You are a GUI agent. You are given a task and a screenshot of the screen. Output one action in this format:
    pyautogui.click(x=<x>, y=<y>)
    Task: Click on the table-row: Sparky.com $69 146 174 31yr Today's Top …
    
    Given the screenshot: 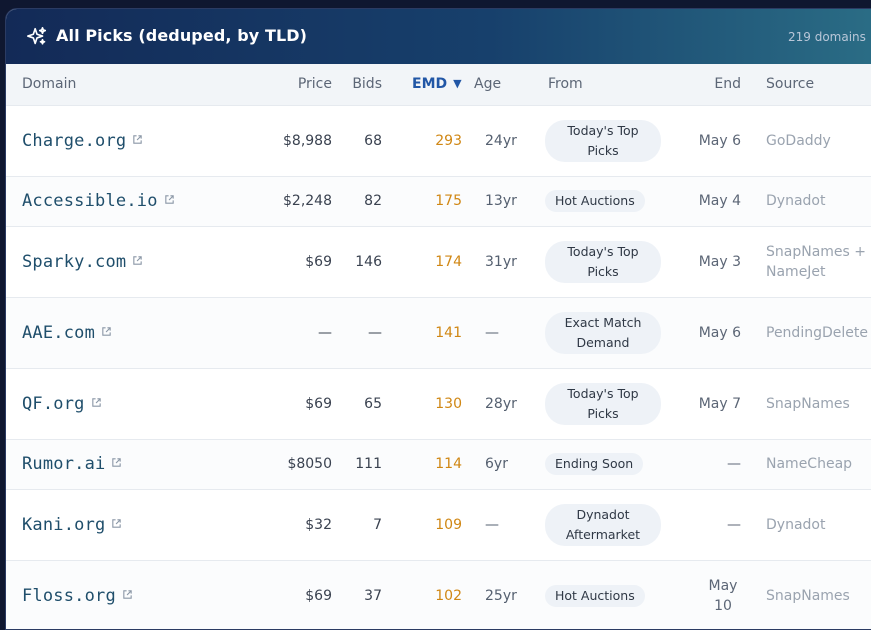 What is the action you would take?
    pyautogui.click(x=438, y=261)
    